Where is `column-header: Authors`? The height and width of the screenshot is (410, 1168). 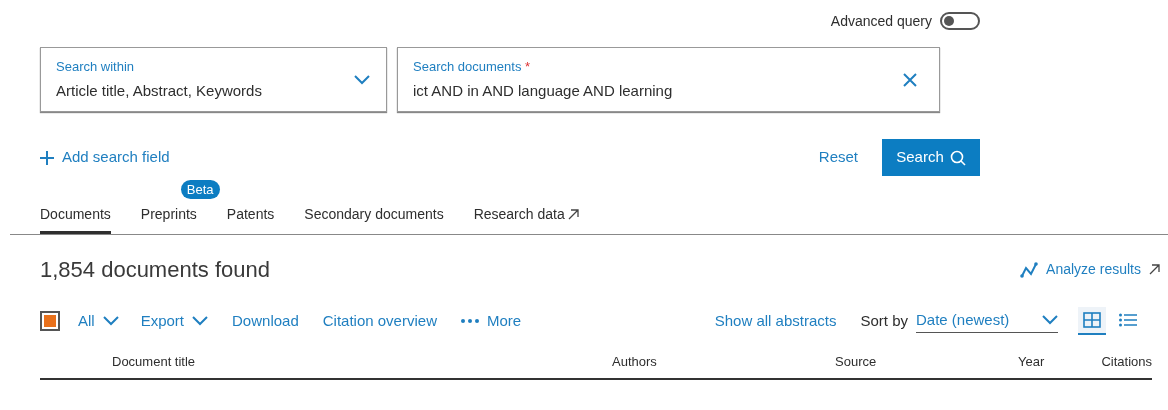
column-header: Authors is located at coordinates (635, 362).